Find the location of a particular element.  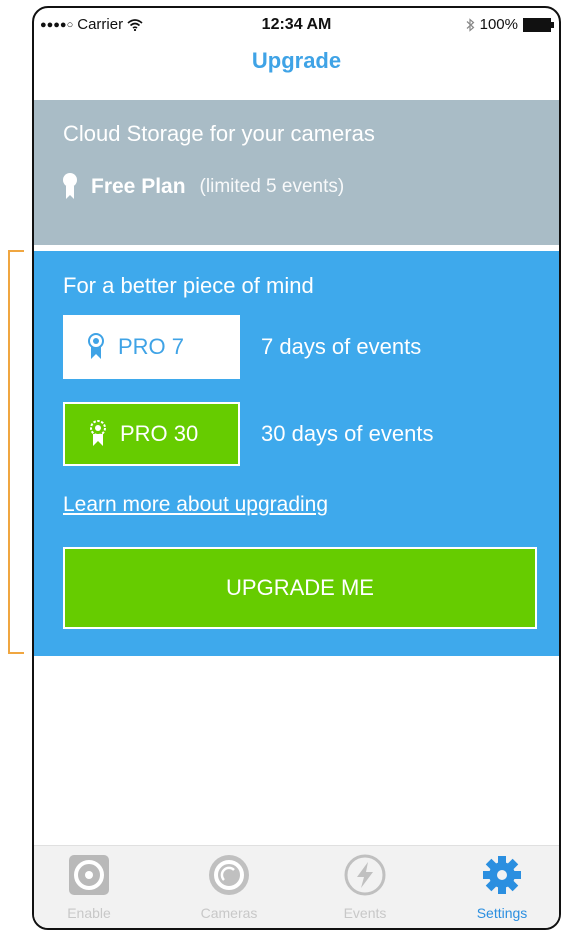

page-title: Upgrade is located at coordinates (296, 60).